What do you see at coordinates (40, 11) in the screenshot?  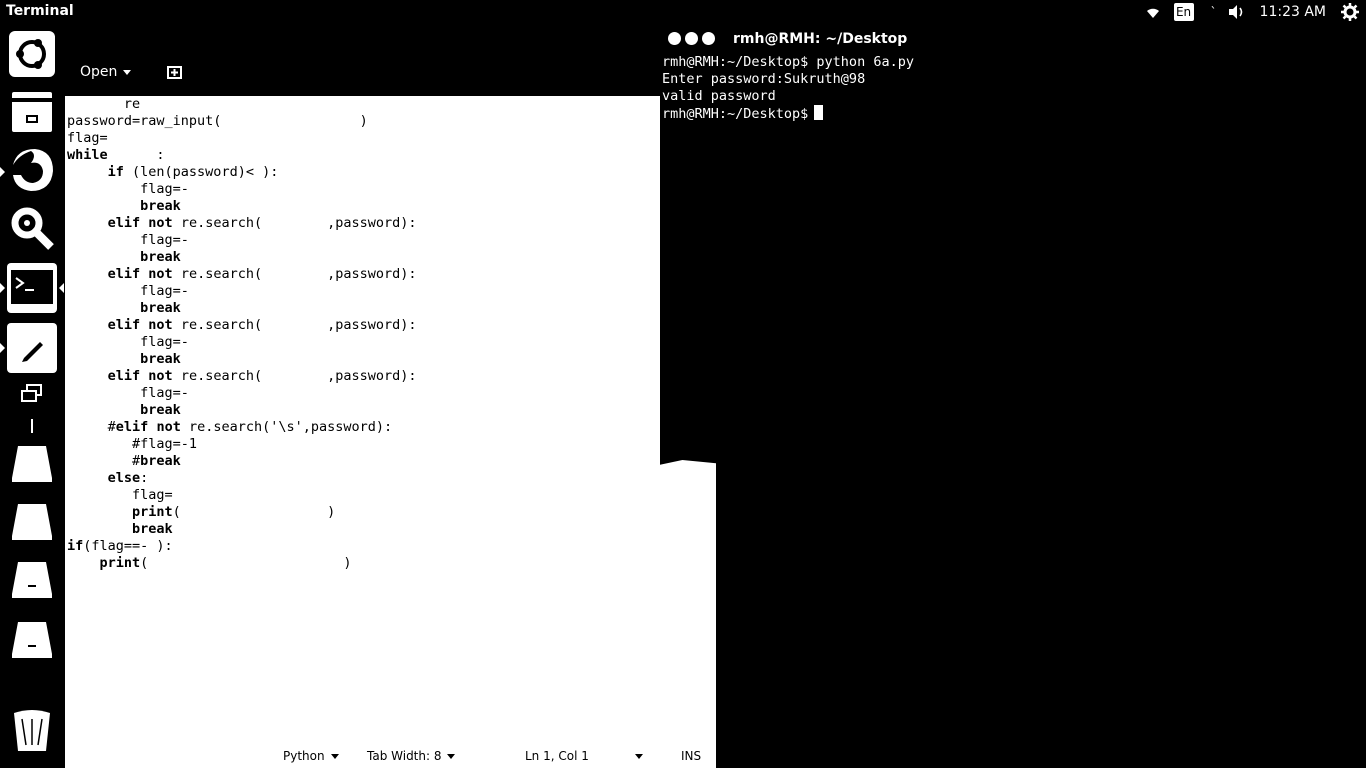 I see `active-app-title: Terminal` at bounding box center [40, 11].